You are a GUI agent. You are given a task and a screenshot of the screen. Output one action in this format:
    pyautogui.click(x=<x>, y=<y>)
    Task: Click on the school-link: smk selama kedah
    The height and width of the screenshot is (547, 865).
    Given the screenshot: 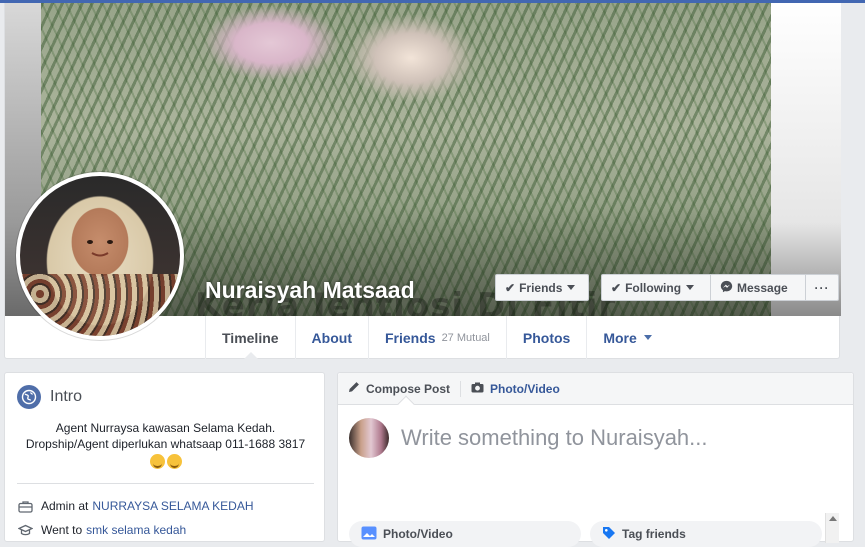 What is the action you would take?
    pyautogui.click(x=136, y=530)
    